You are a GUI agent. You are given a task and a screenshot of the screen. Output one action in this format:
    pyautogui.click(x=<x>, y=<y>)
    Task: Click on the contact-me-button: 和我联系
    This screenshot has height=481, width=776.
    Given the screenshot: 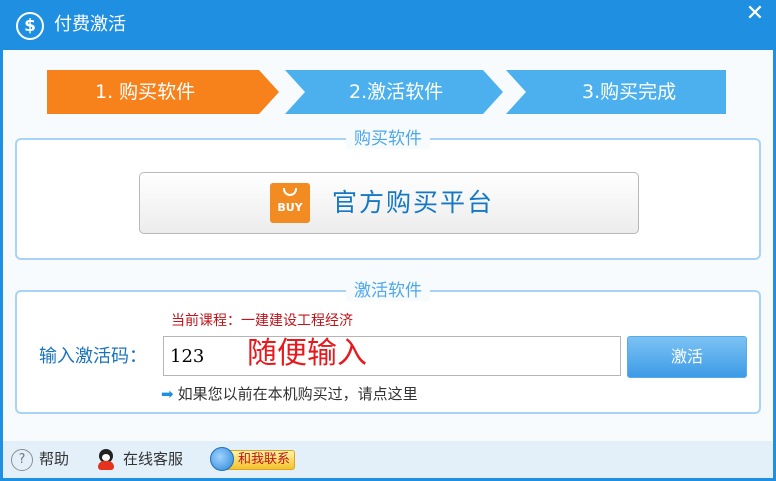 What is the action you would take?
    pyautogui.click(x=253, y=459)
    